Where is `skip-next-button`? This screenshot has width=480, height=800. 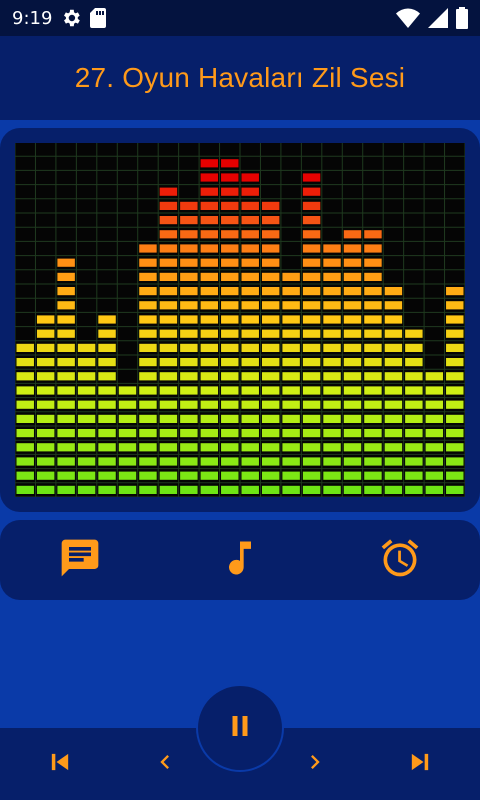 skip-next-button is located at coordinates (420, 764).